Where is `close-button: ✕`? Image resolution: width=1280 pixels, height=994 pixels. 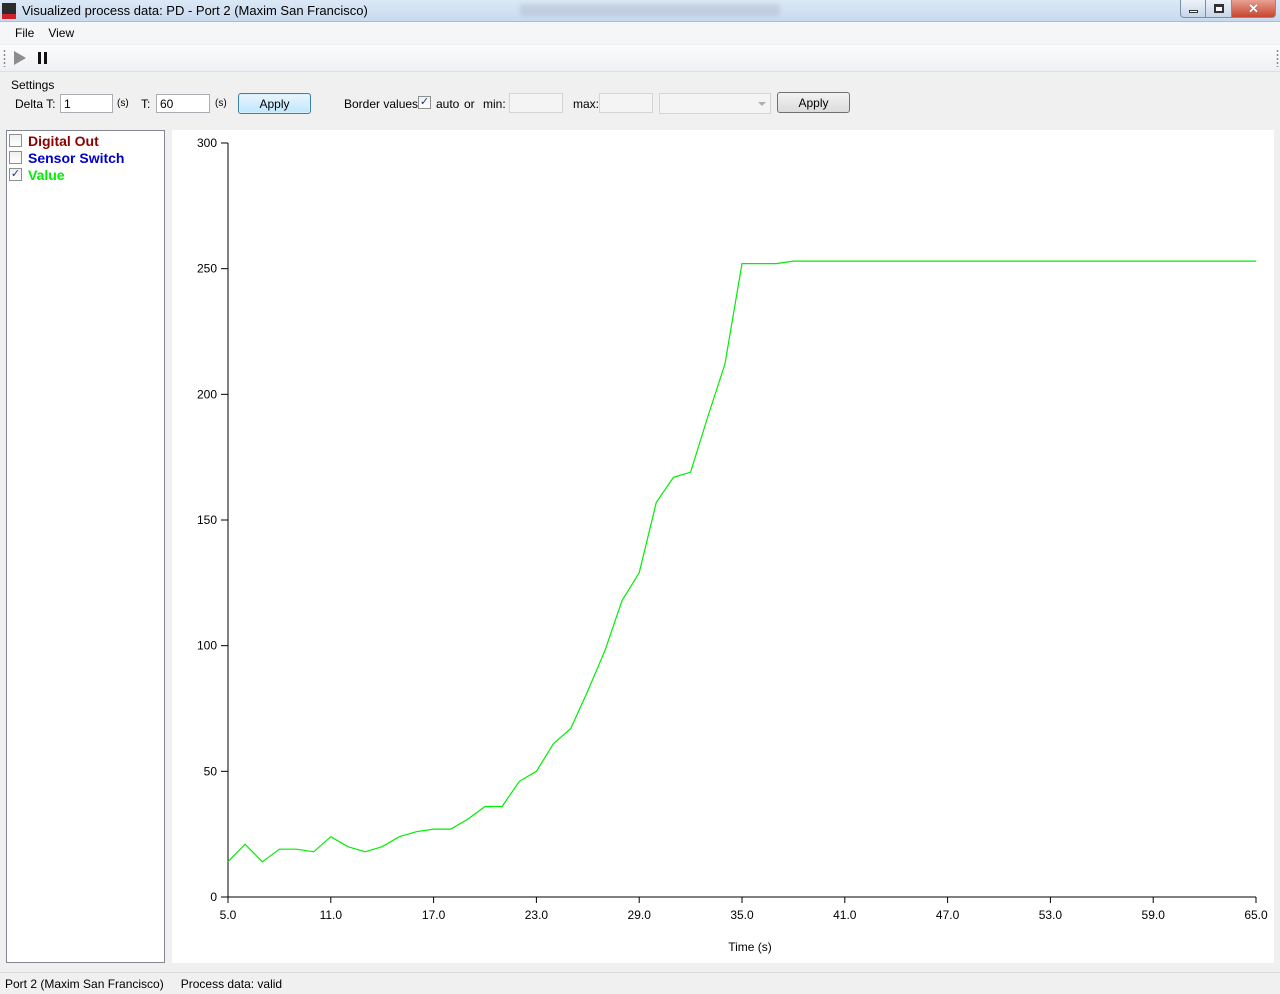
close-button: ✕ is located at coordinates (1254, 9).